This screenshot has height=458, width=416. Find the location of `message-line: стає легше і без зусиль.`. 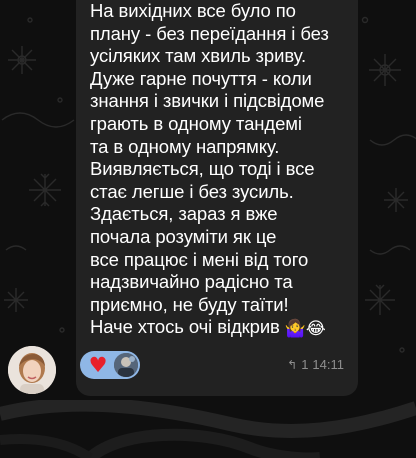

message-line: стає легше і без зусиль. is located at coordinates (192, 191).